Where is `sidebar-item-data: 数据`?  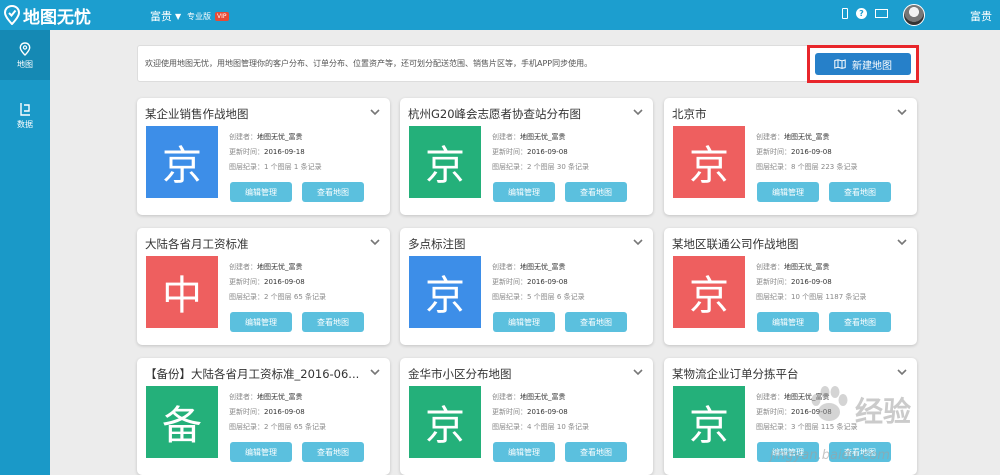
sidebar-item-data: 数据 is located at coordinates (25, 115).